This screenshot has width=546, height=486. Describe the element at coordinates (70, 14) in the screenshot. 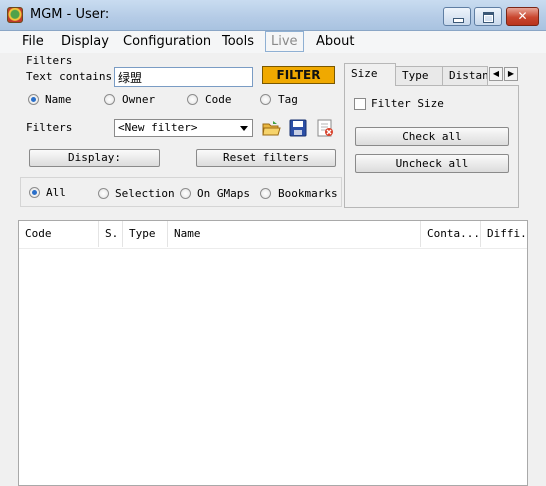

I see `window-title: MGM - User:` at that location.